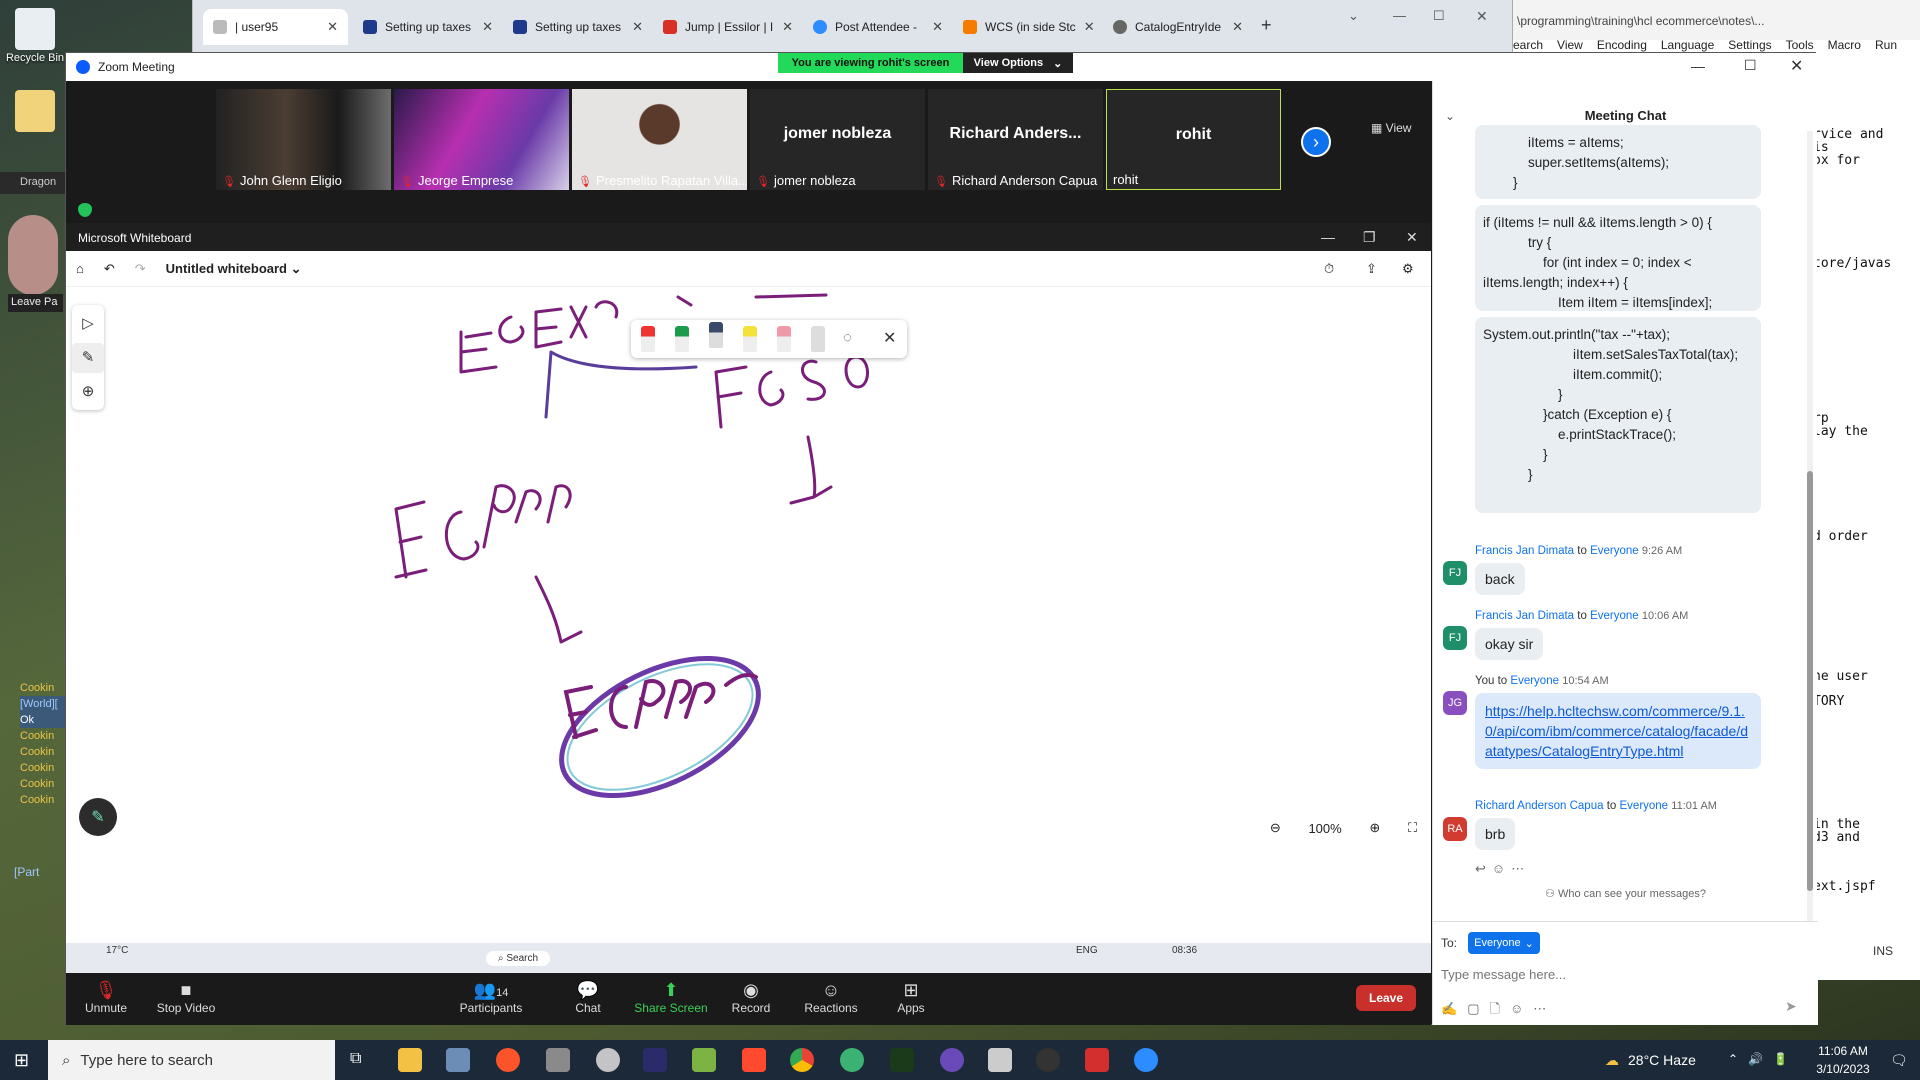  Describe the element at coordinates (410, 1060) in the screenshot. I see `file-explorer-icon` at that location.